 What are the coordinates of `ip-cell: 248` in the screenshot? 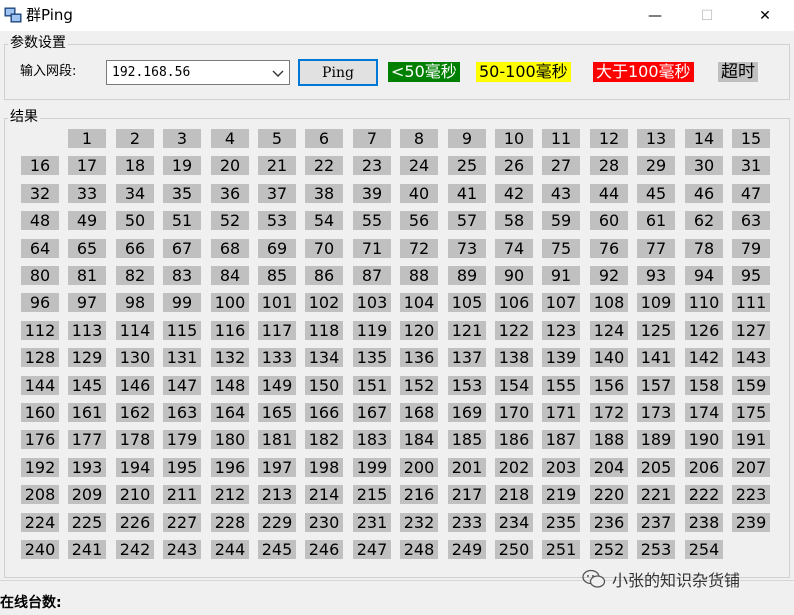 It's located at (419, 549).